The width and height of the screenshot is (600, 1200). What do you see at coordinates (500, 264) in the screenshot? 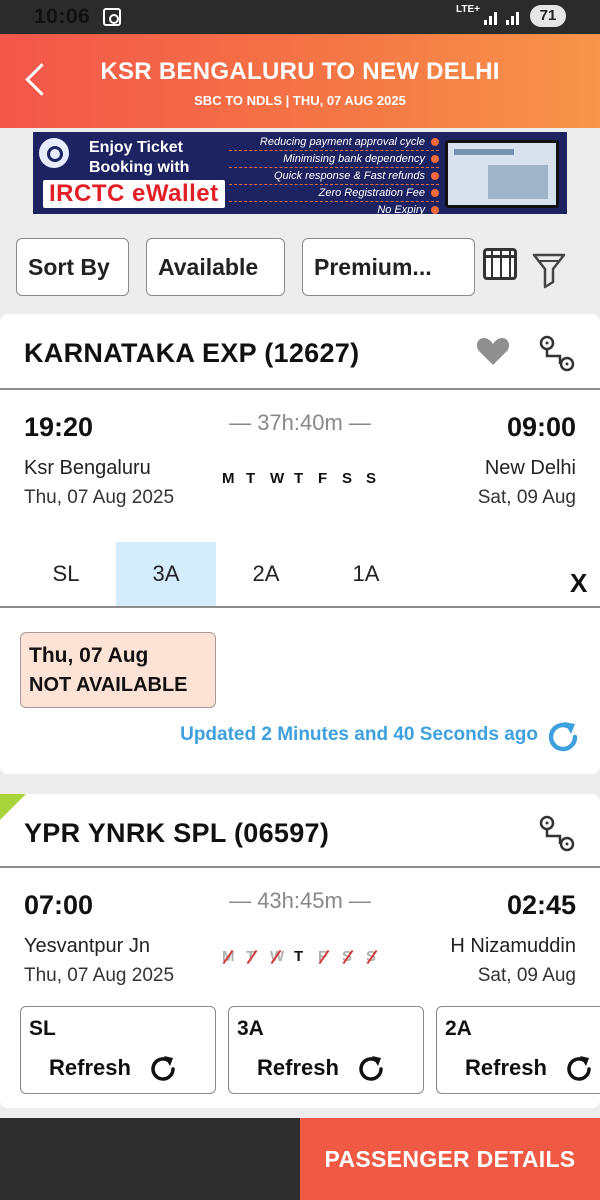
I see `calendar-icon` at bounding box center [500, 264].